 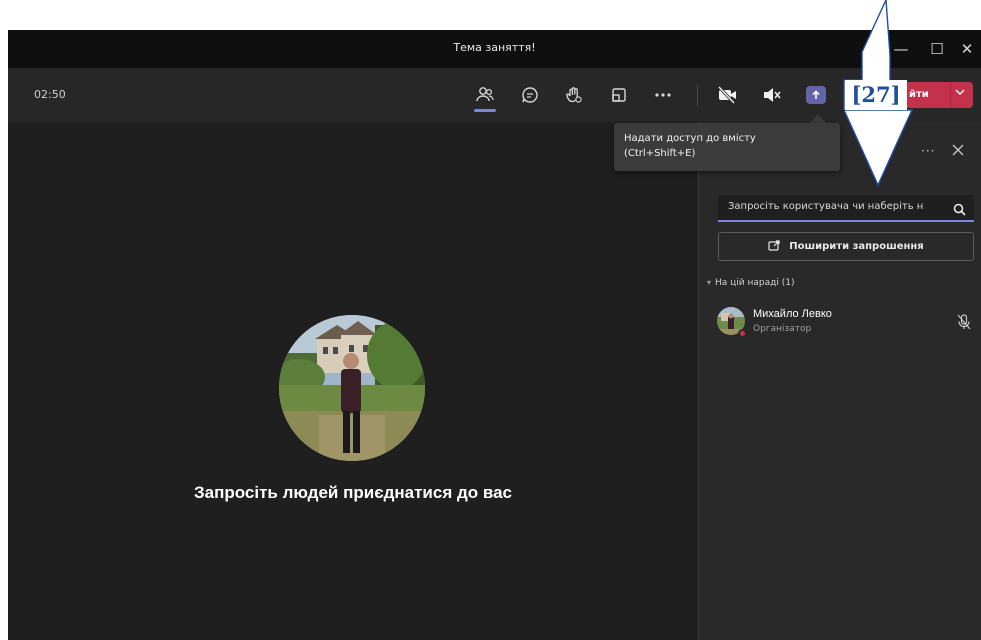 I want to click on breakout-rooms-button, so click(x=619, y=95).